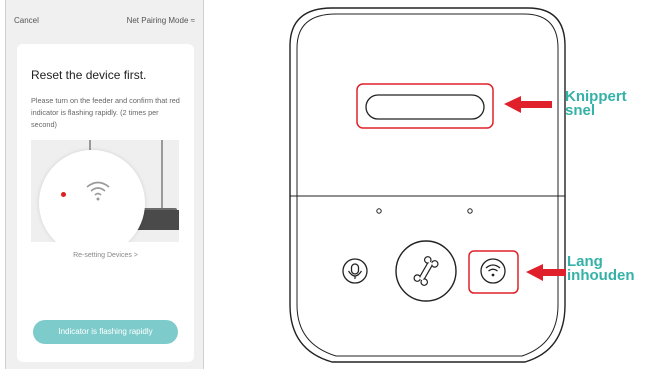 Image resolution: width=657 pixels, height=369 pixels. Describe the element at coordinates (63, 194) in the screenshot. I see `red-indicator` at that location.